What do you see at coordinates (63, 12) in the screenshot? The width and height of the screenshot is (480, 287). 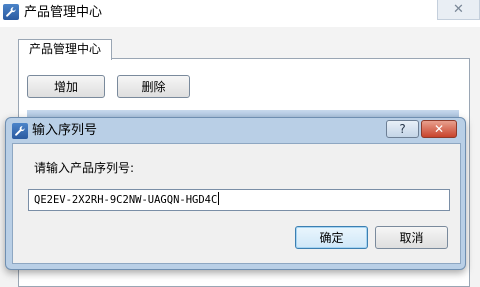 I see `window-title: 产品管理中心` at bounding box center [63, 12].